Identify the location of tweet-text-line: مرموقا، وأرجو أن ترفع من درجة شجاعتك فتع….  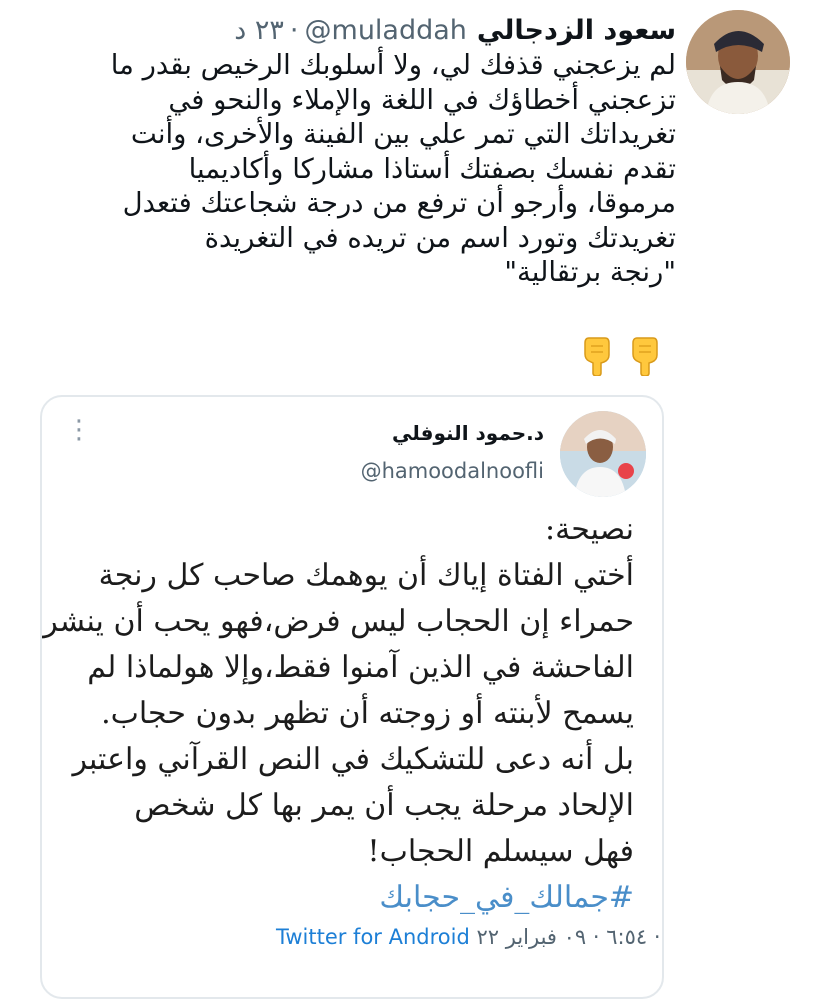
(399, 203).